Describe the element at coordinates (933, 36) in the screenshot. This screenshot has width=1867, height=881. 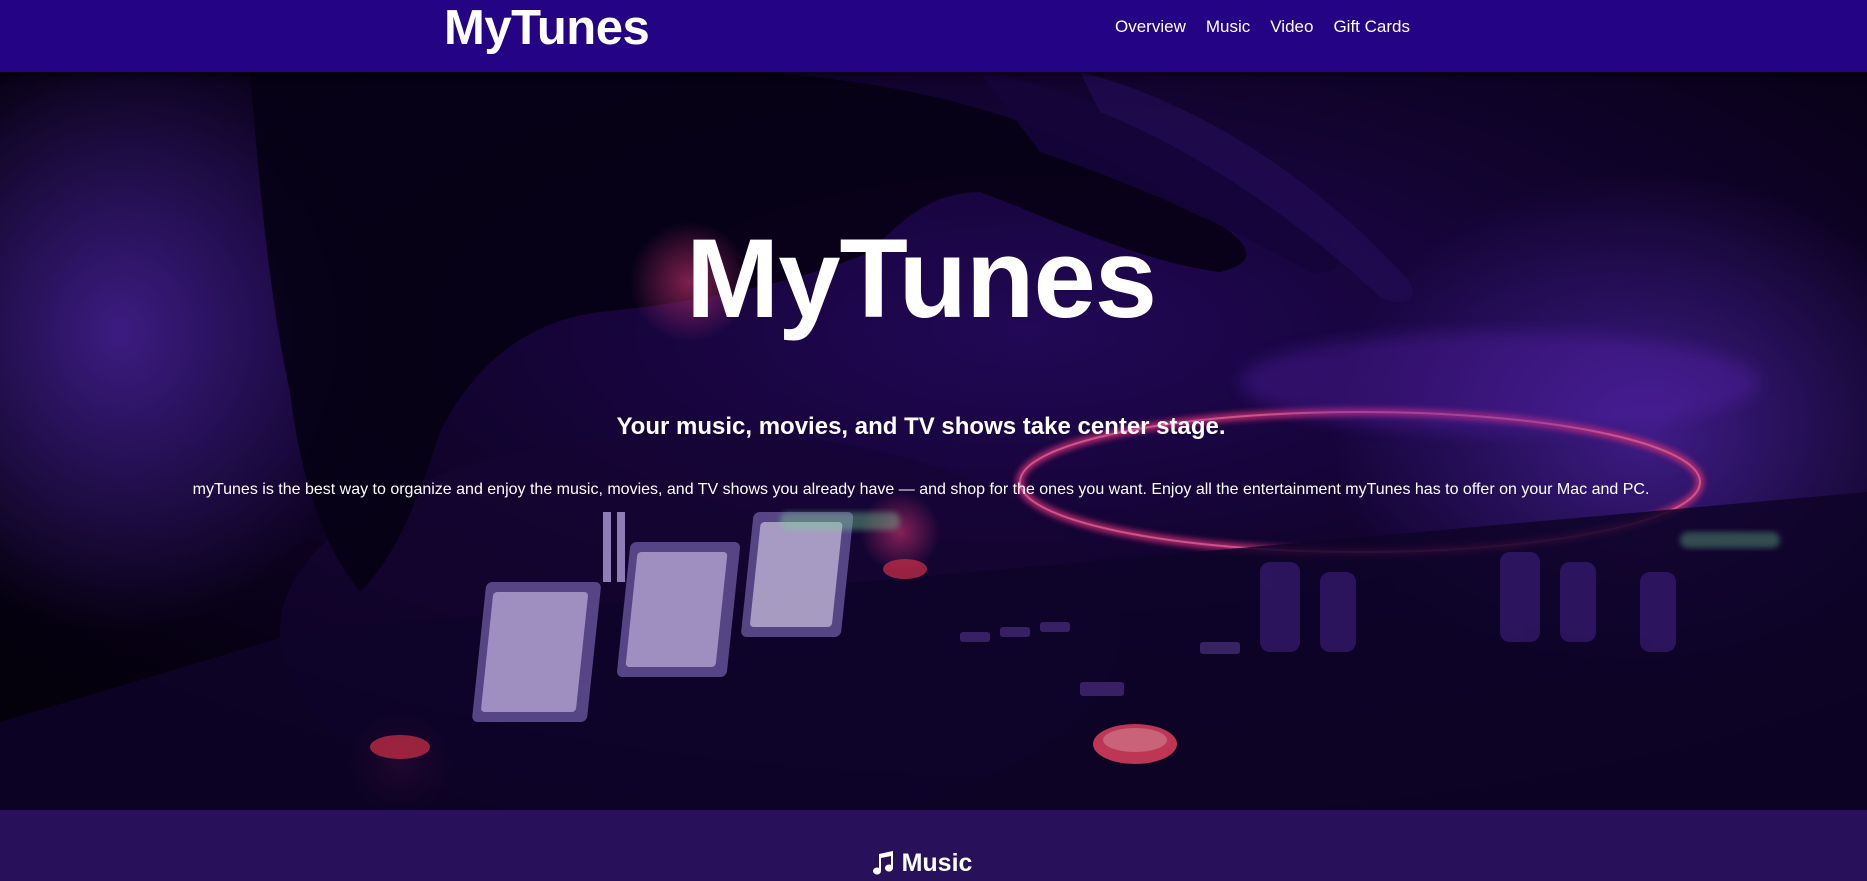
I see `top-navbar: MyTunes Overview Music Video Gift Cards` at that location.